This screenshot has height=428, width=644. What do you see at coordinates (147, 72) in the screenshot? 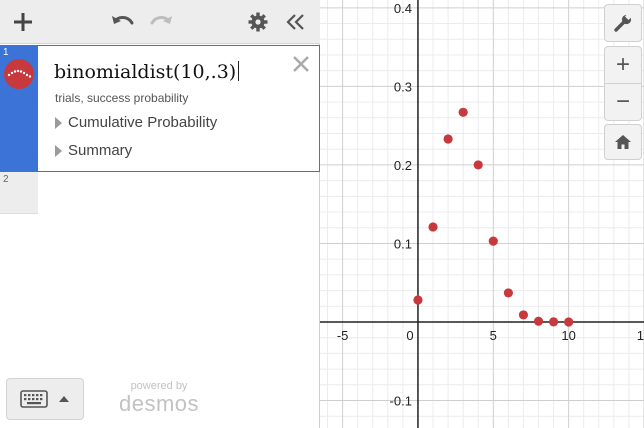
I see `expression-formula: binomialdist(10,.3)` at bounding box center [147, 72].